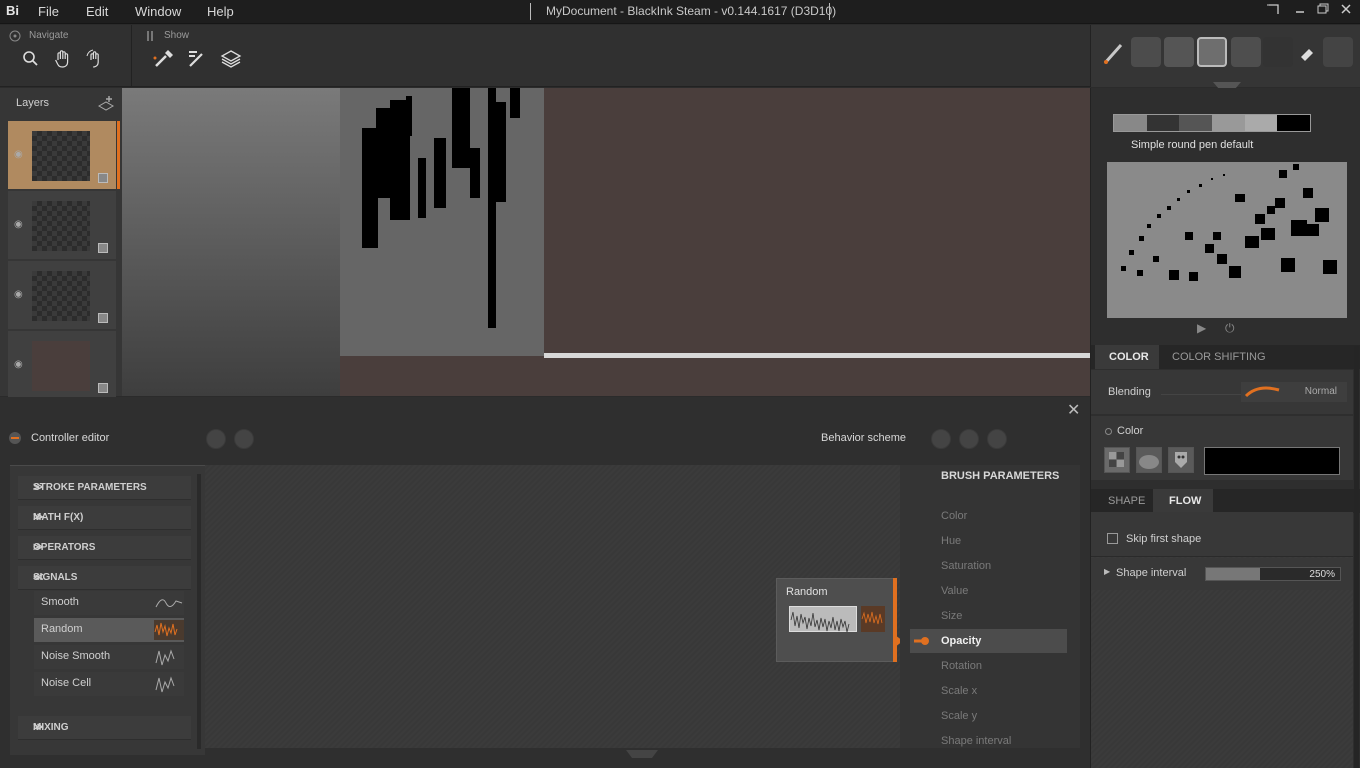 This screenshot has width=1360, height=768. I want to click on restore-icon, so click(1323, 11).